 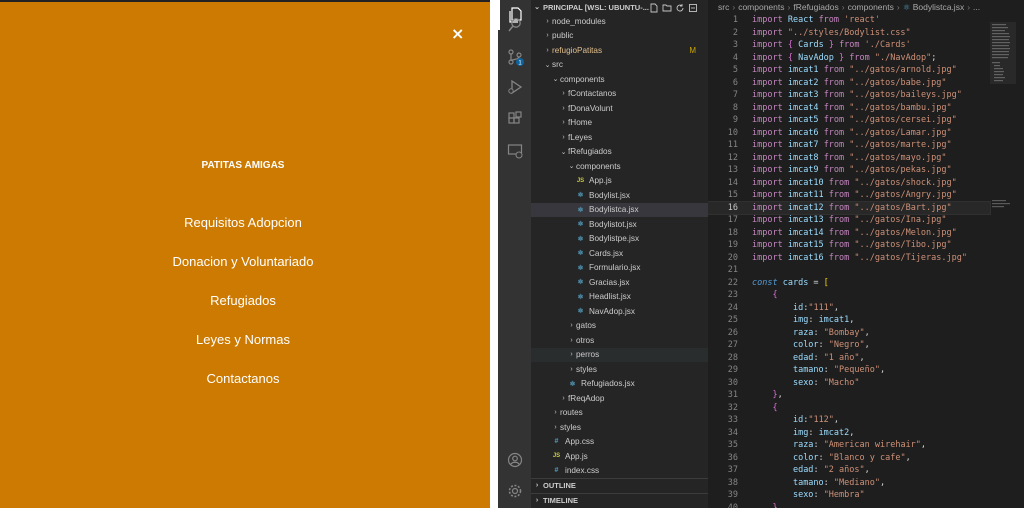 I want to click on tree-file: # index.css, so click(x=619, y=471).